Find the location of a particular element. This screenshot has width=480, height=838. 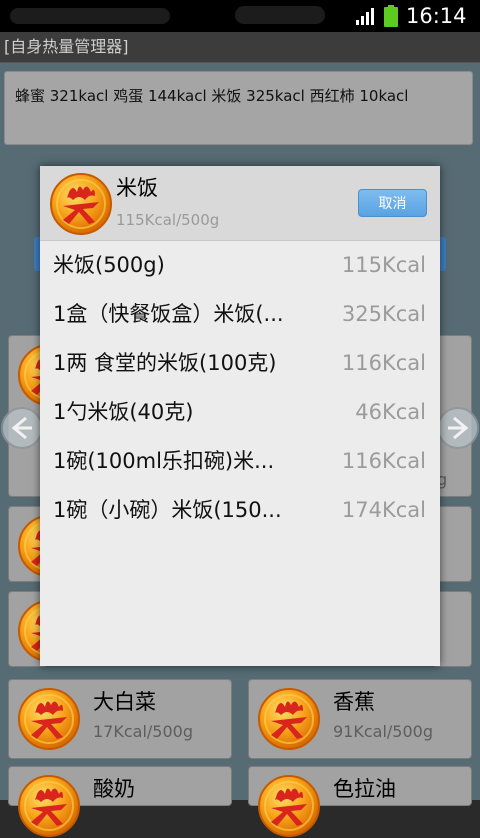

food-tile-salad-oil: 色拉油 is located at coordinates (360, 786).